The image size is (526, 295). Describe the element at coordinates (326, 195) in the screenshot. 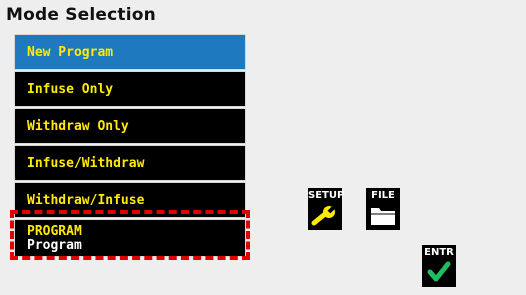

I see `setup-label: SETUP` at that location.